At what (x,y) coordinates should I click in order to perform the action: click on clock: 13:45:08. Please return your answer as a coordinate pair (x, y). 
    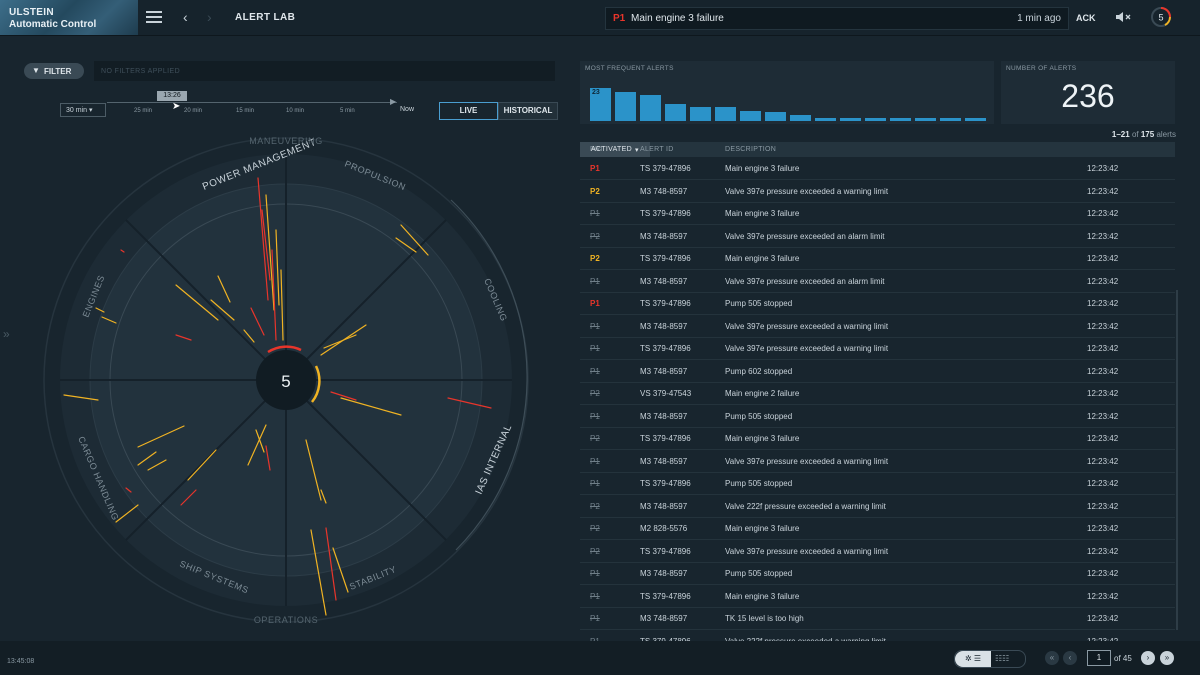
    Looking at the image, I should click on (21, 661).